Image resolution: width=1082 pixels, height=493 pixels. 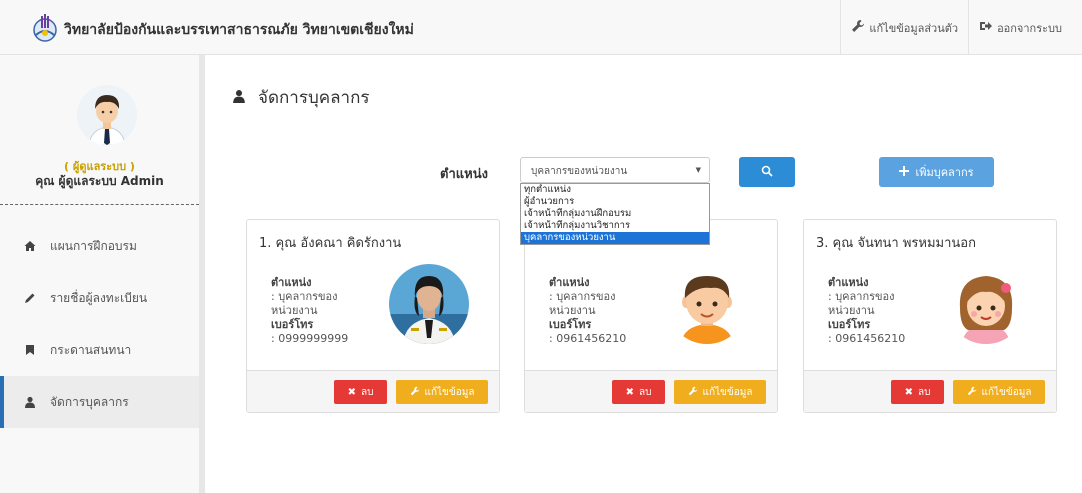 I want to click on sidebar-item-label: จัดการบุคลากร, so click(x=89, y=401).